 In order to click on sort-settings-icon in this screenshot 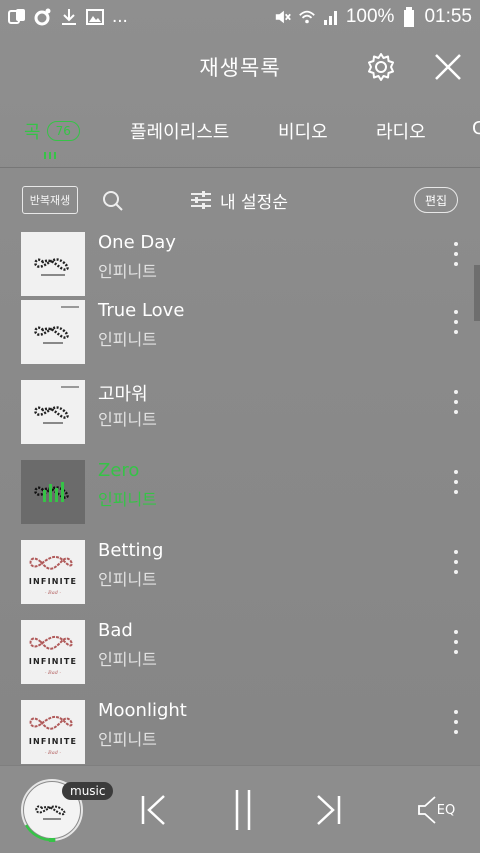, I will do `click(201, 200)`.